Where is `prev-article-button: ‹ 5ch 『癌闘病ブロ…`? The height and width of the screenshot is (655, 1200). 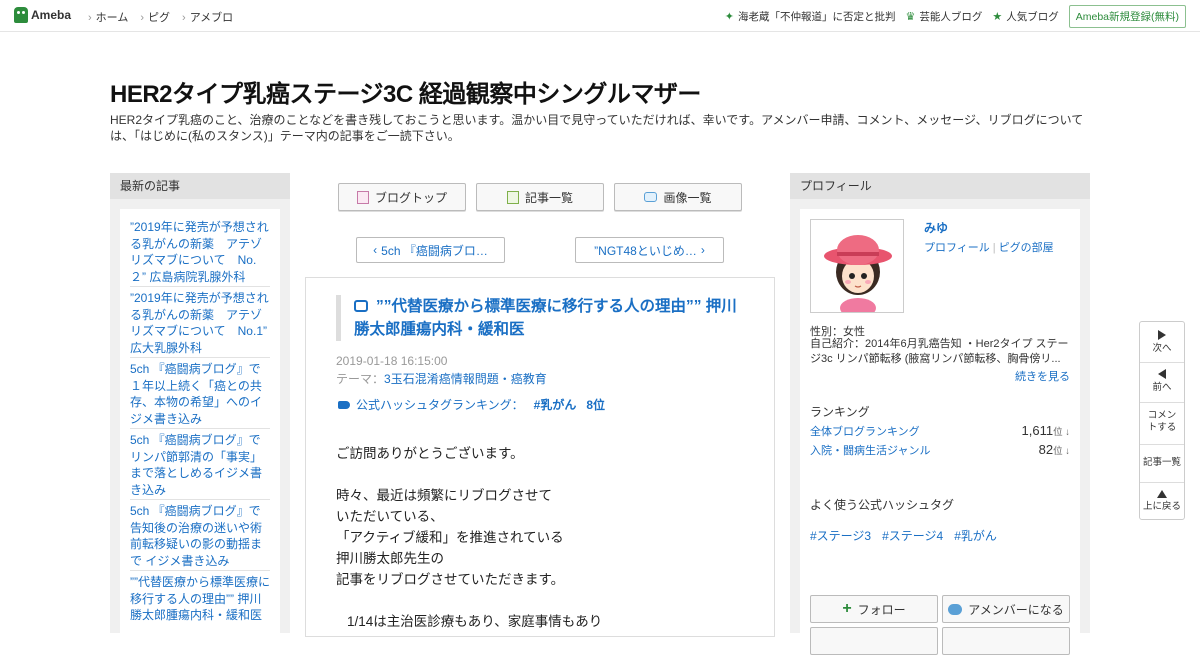
prev-article-button: ‹ 5ch 『癌闘病ブロ… is located at coordinates (430, 250).